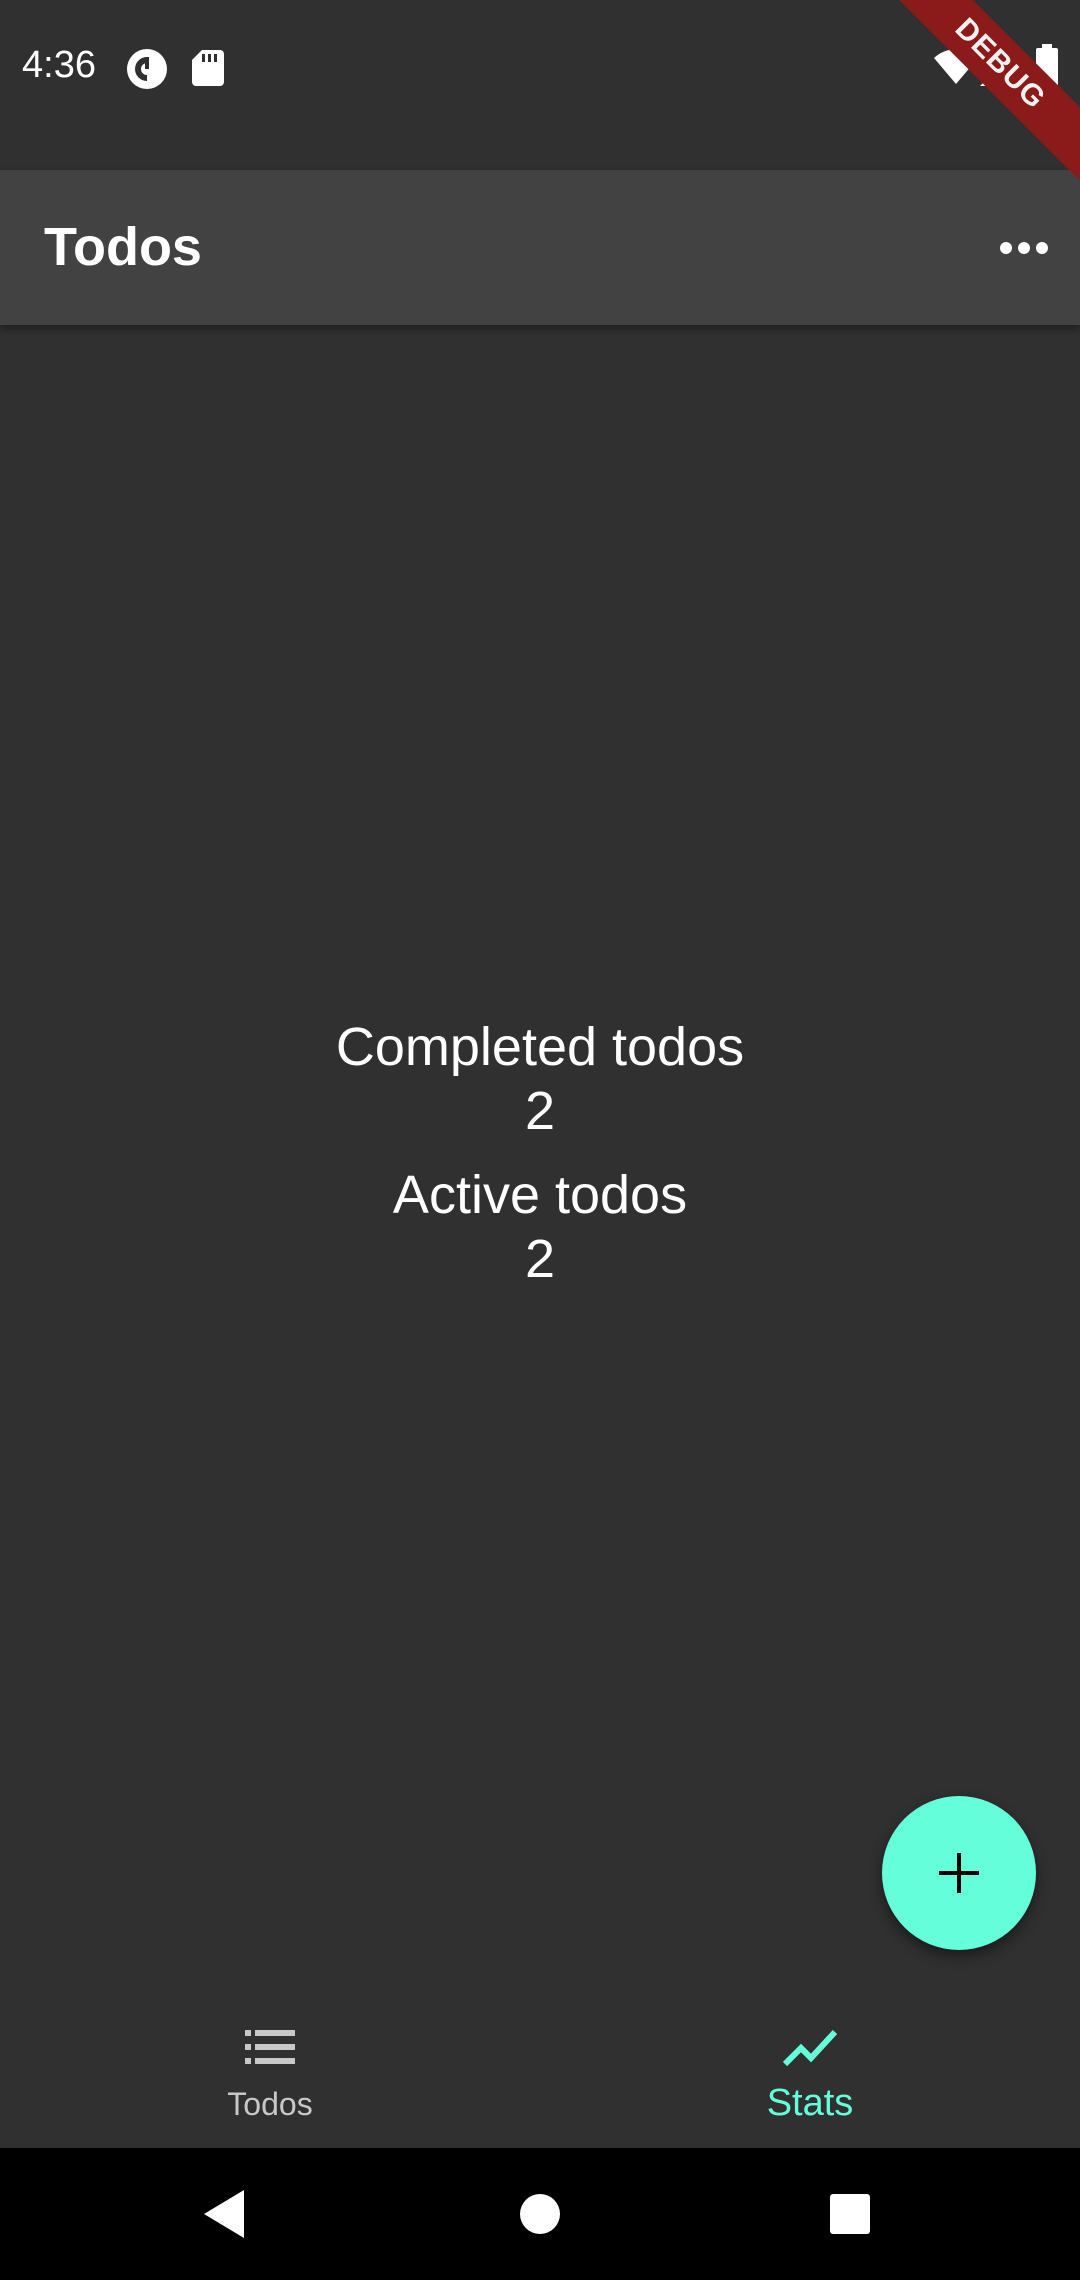  I want to click on completed-todos-label: Completed todos, so click(540, 1047).